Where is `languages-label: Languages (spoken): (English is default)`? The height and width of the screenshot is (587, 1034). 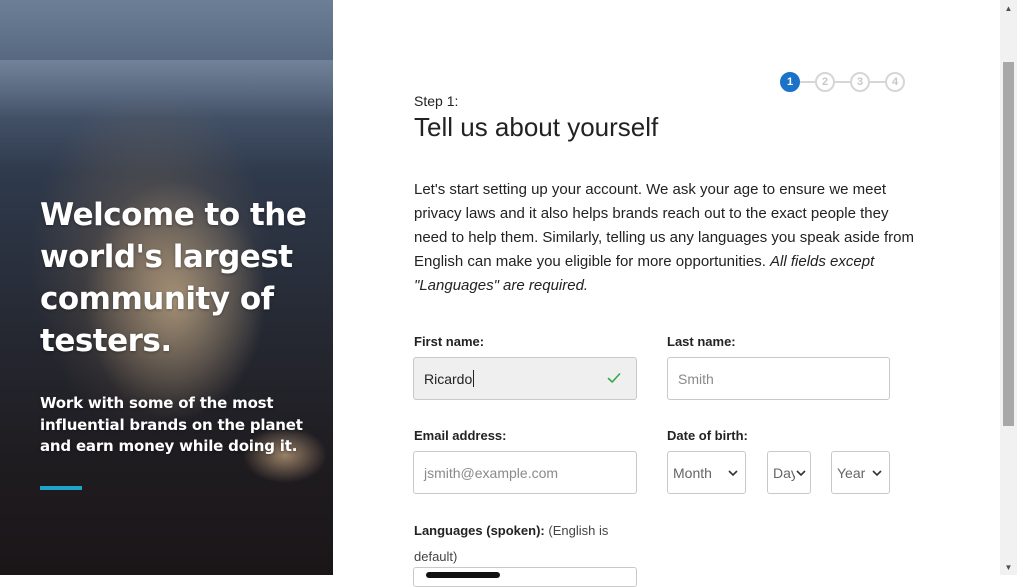
languages-label: Languages (spoken): (English is default) is located at coordinates (529, 544).